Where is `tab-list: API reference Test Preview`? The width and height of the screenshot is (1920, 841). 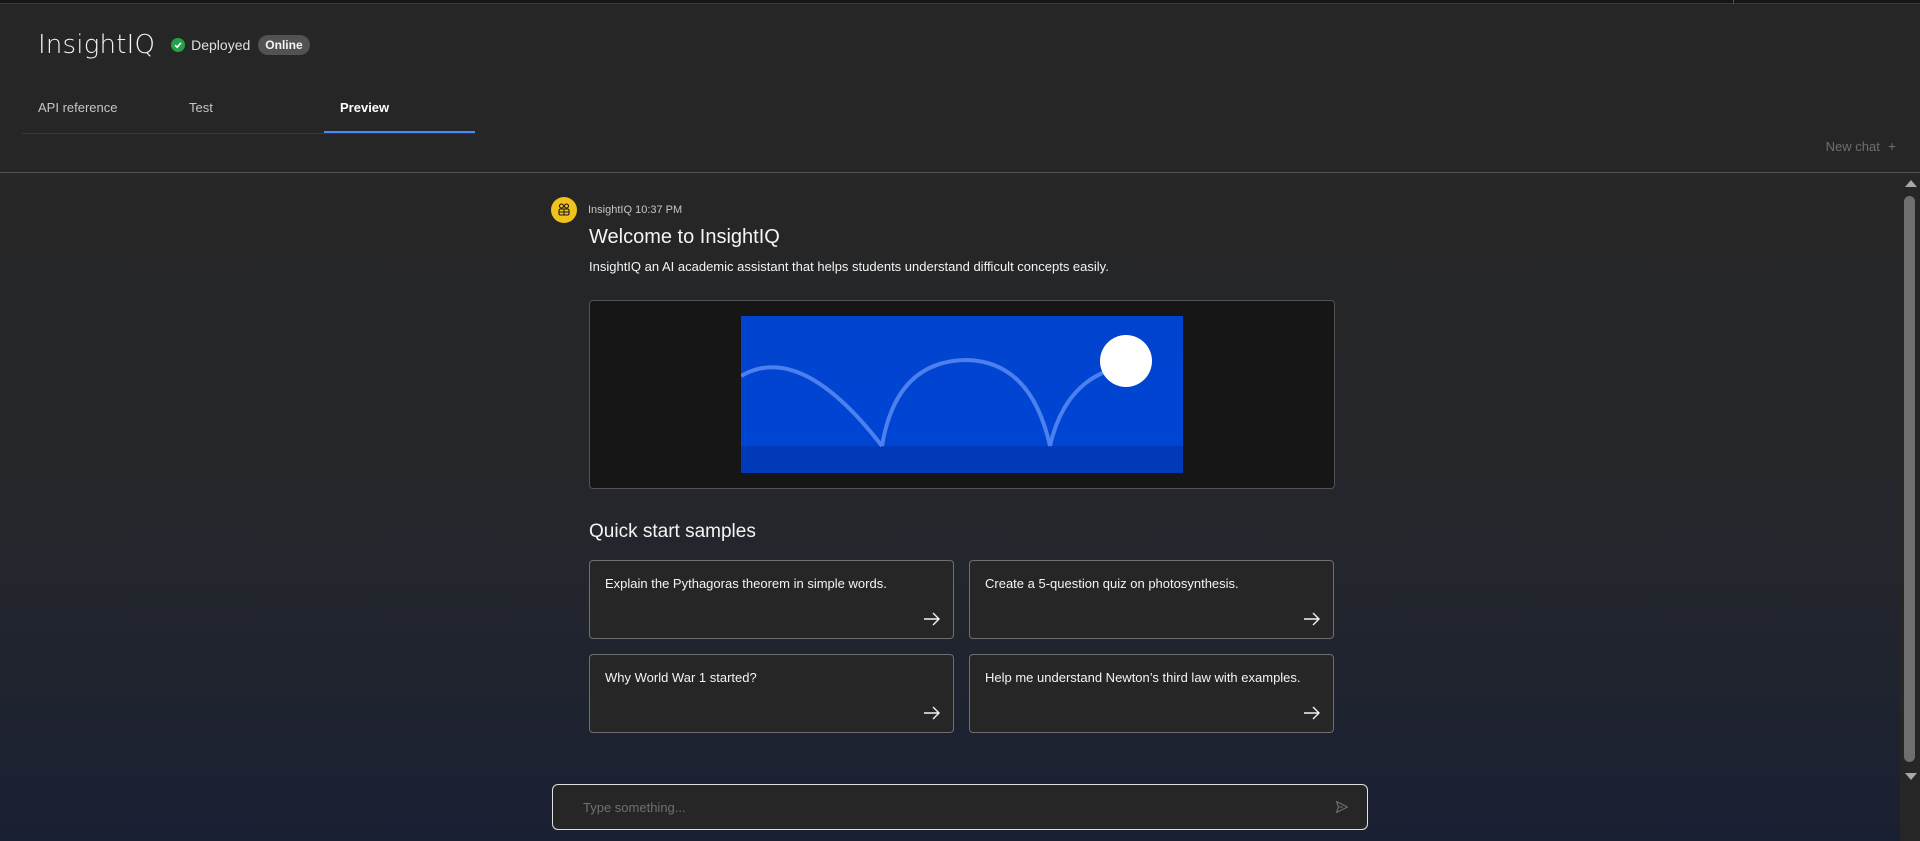
tab-list: API reference Test Preview is located at coordinates (248, 113).